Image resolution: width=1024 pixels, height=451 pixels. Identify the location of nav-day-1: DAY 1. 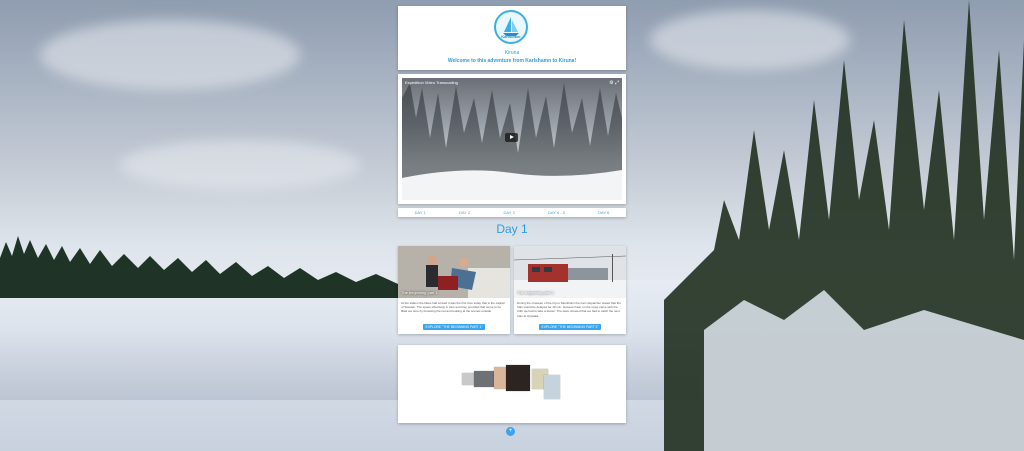
(420, 212).